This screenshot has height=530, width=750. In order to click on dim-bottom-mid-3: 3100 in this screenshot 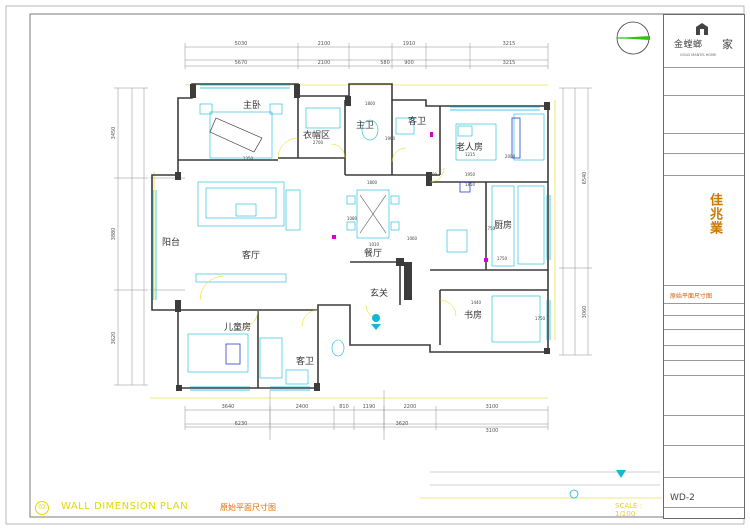, I will do `click(492, 431)`.